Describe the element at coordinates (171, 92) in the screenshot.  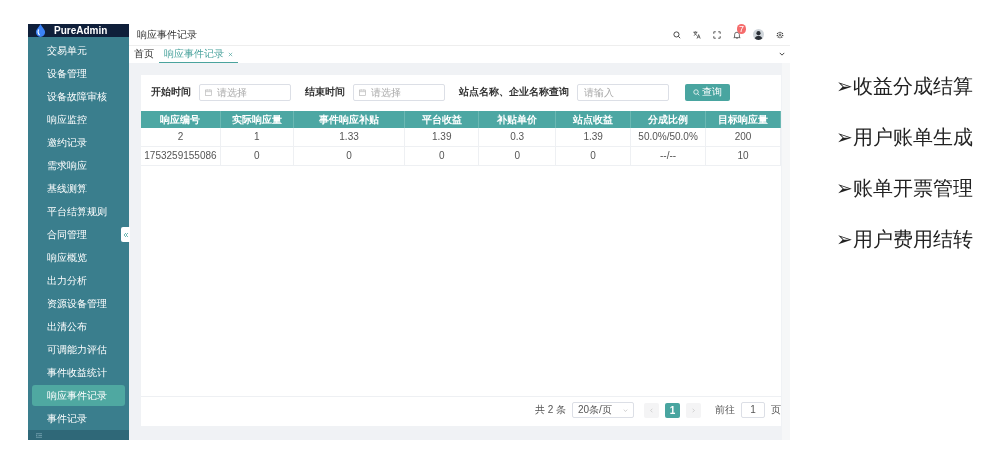
I see `filter-label: 开始时间` at that location.